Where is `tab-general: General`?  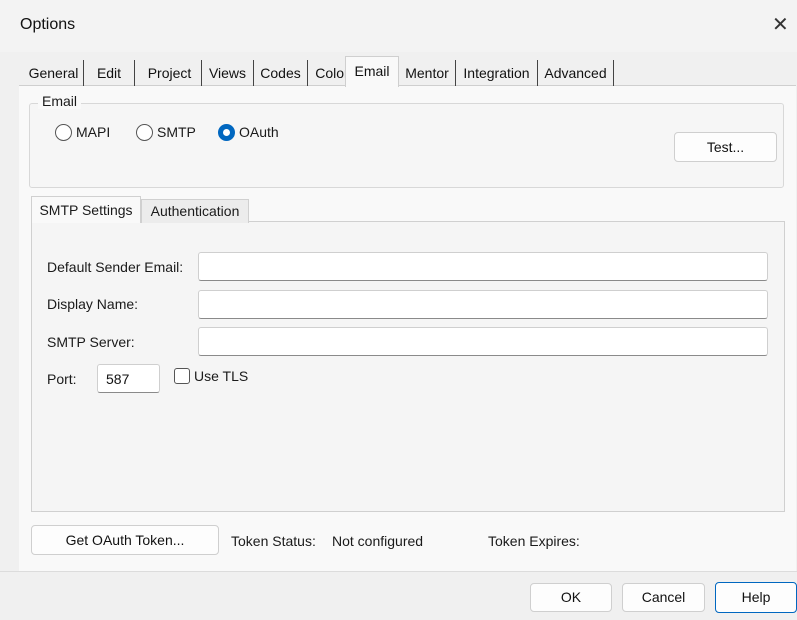 tab-general: General is located at coordinates (54, 73).